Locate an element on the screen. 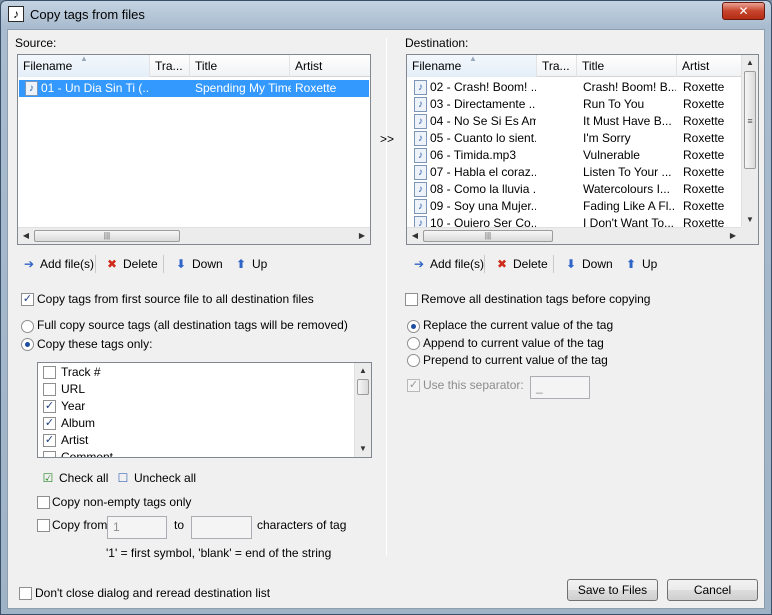 The width and height of the screenshot is (772, 615). tags-checklist: Track # URL ✓ Year ✓ Album ✓ Artist Comment ▲ ▼ is located at coordinates (204, 410).